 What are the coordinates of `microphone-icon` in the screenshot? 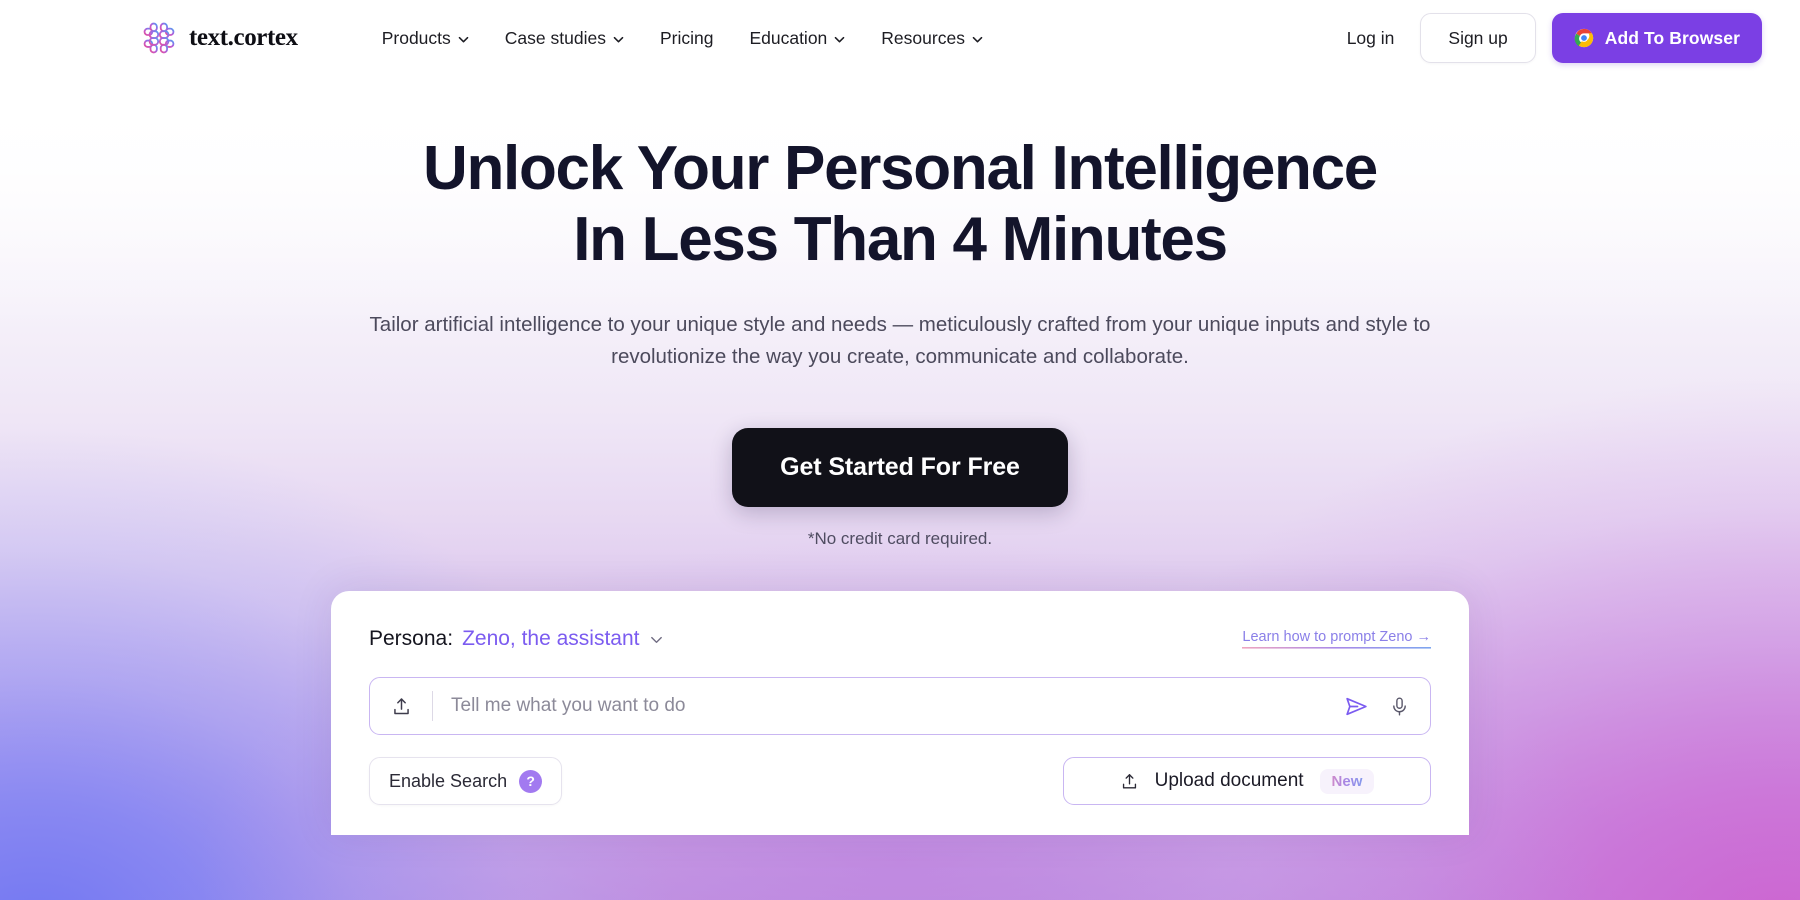 It's located at (1399, 706).